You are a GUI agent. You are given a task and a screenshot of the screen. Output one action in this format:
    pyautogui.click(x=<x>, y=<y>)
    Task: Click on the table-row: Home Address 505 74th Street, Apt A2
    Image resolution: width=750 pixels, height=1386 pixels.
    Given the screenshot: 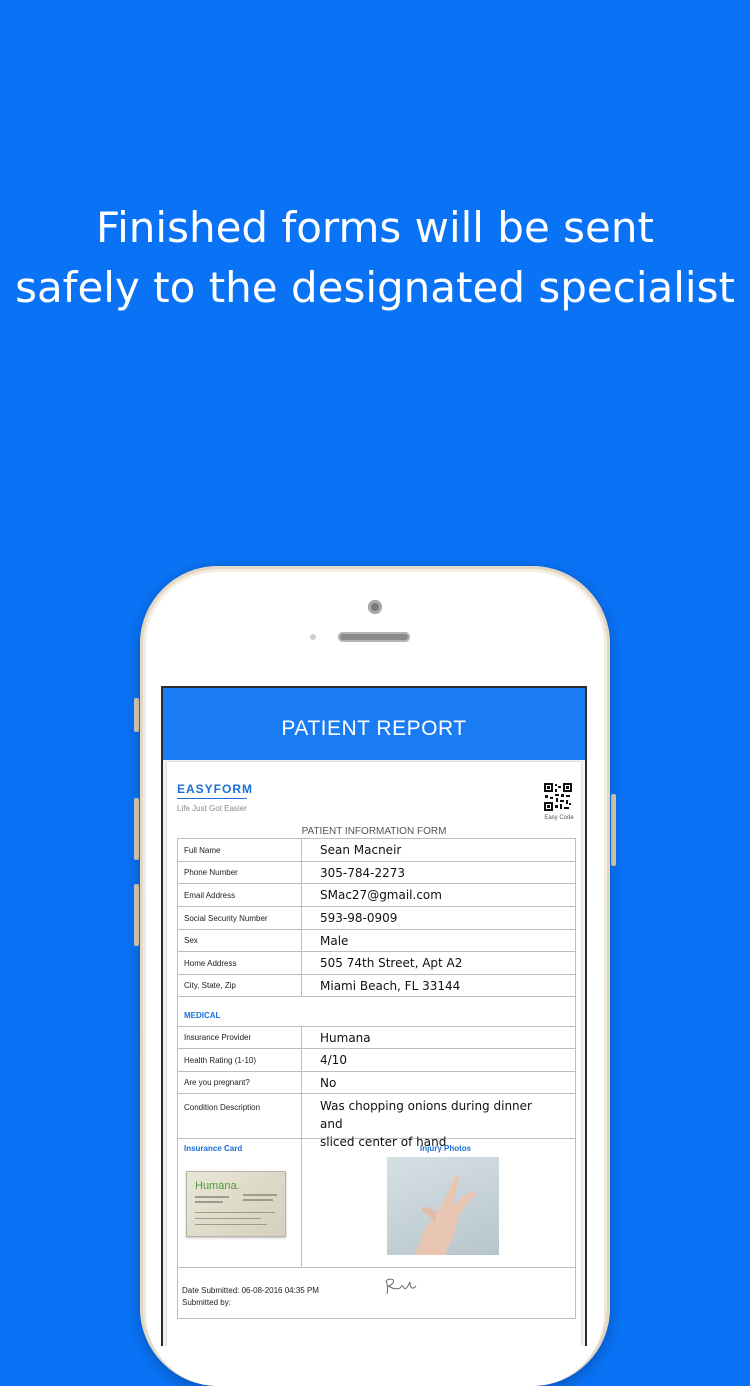 What is the action you would take?
    pyautogui.click(x=376, y=963)
    